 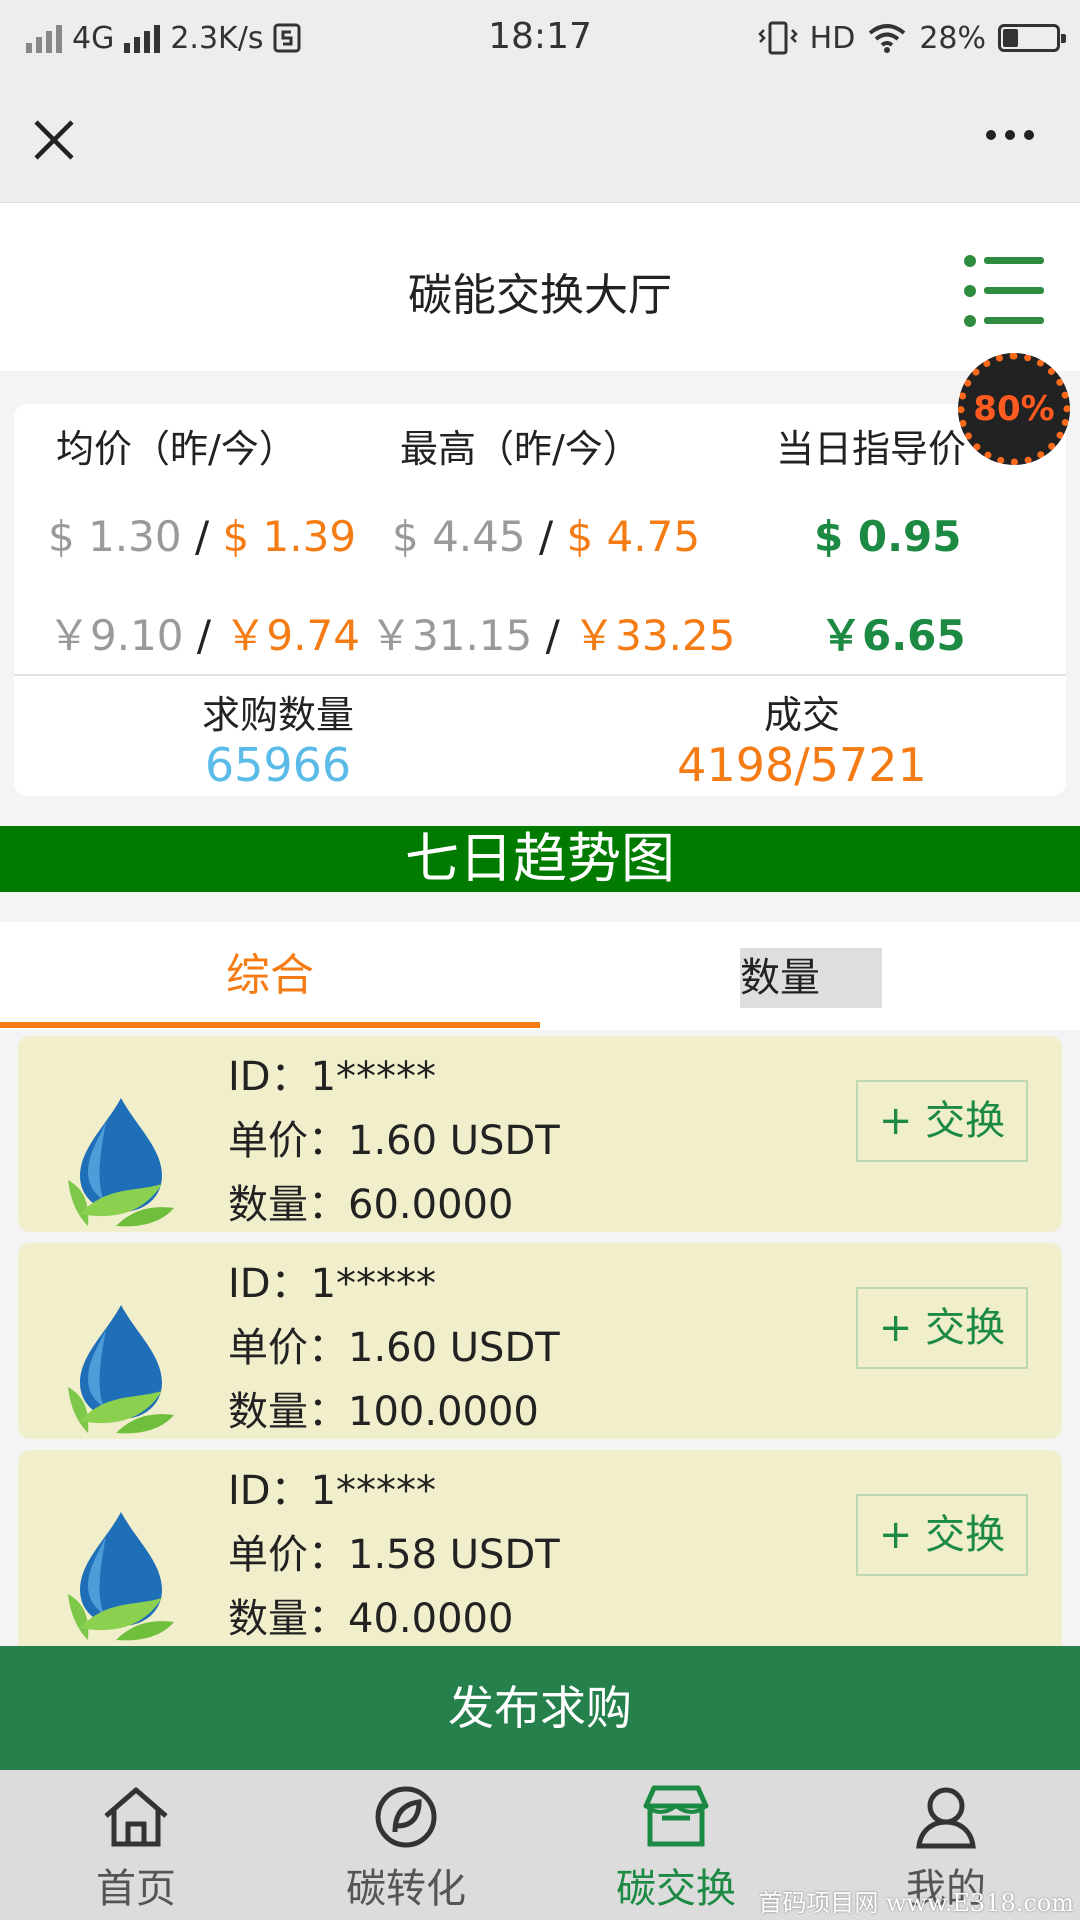 What do you see at coordinates (676, 1849) in the screenshot?
I see `tabbar-item-carbon-exchange: 碳交换` at bounding box center [676, 1849].